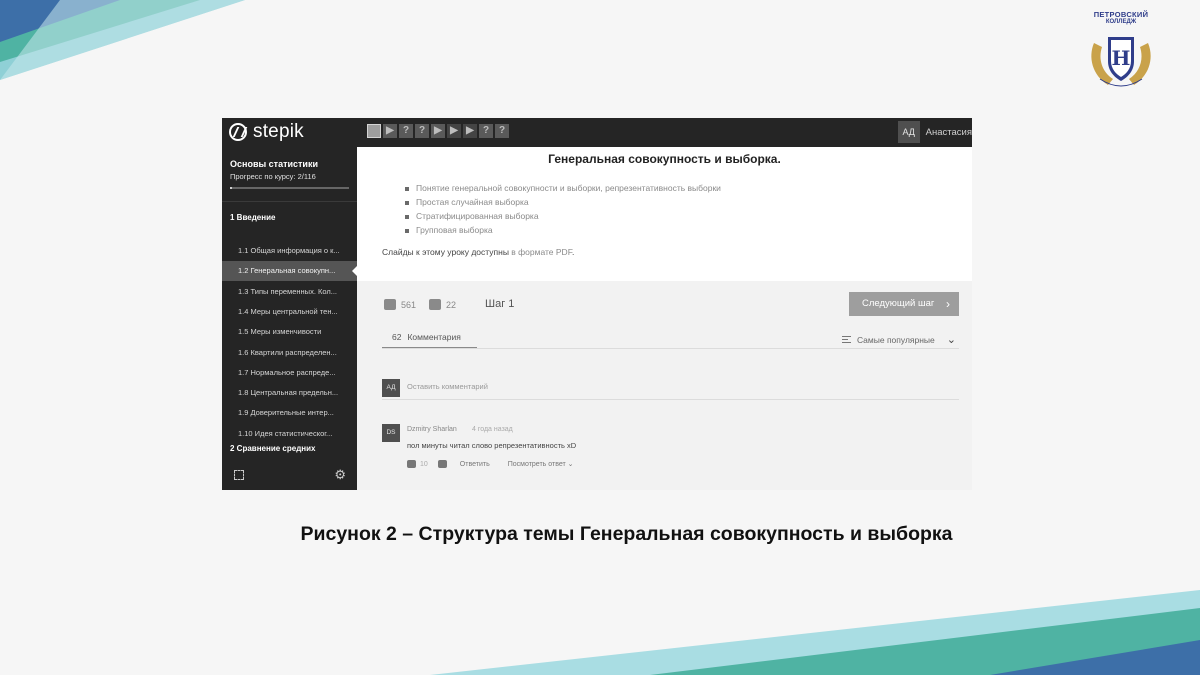 The image size is (1200, 675). Describe the element at coordinates (424, 464) in the screenshot. I see `comment-like-count: 10` at that location.